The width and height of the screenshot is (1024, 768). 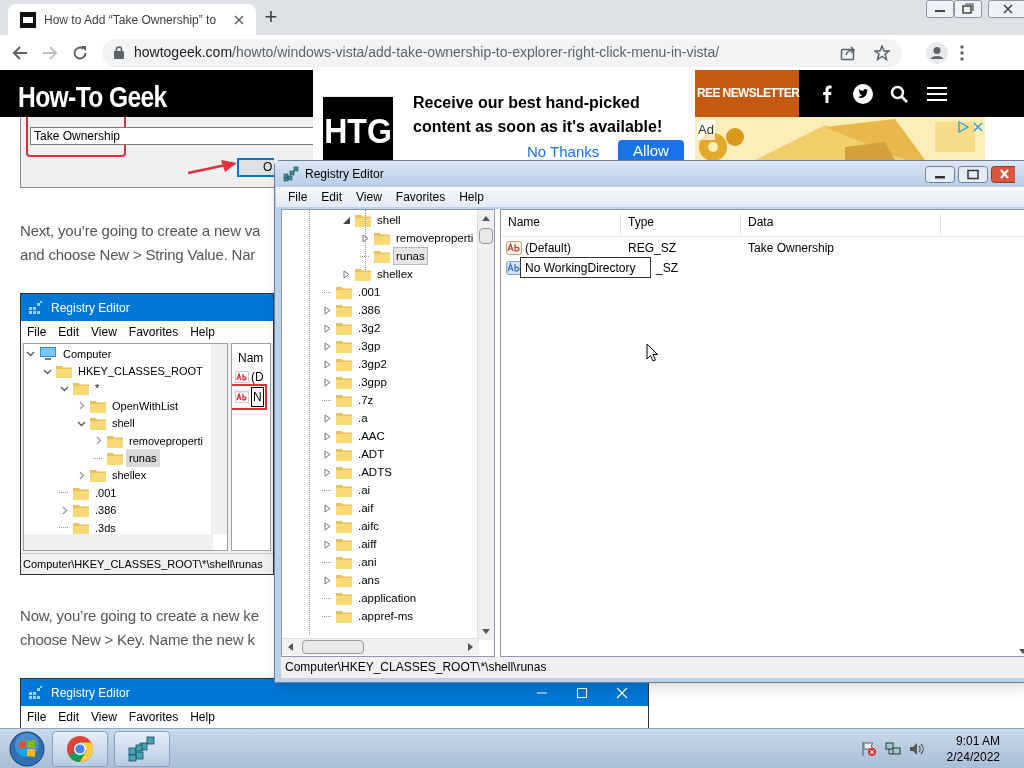 What do you see at coordinates (145, 405) in the screenshot?
I see `tree-item: OpenWithList` at bounding box center [145, 405].